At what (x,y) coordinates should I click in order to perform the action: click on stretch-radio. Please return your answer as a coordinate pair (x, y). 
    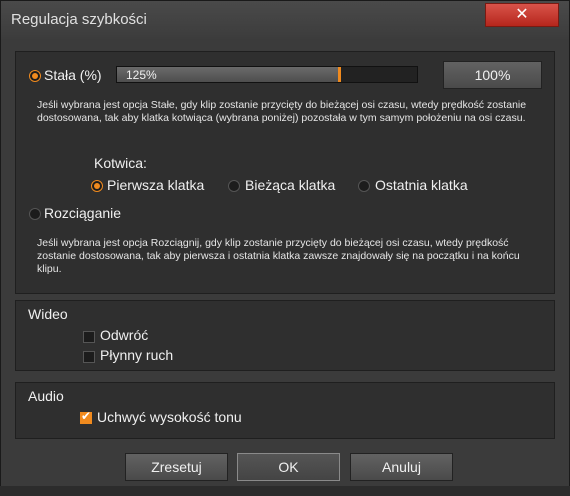
    Looking at the image, I should click on (35, 214).